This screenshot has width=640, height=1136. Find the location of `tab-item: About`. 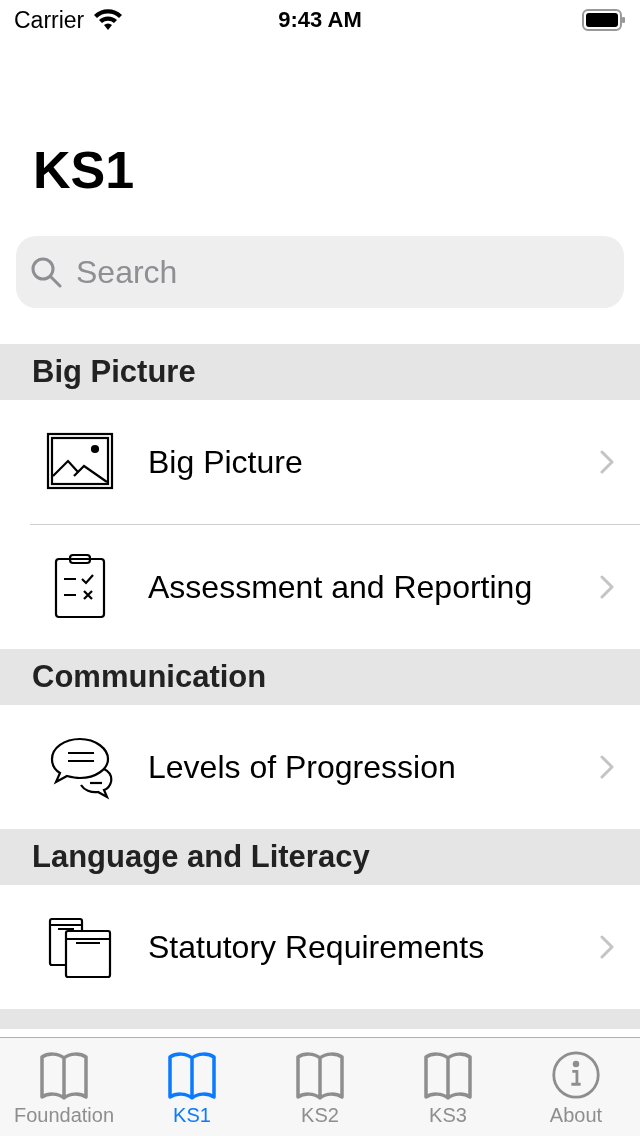

tab-item: About is located at coordinates (576, 1087).